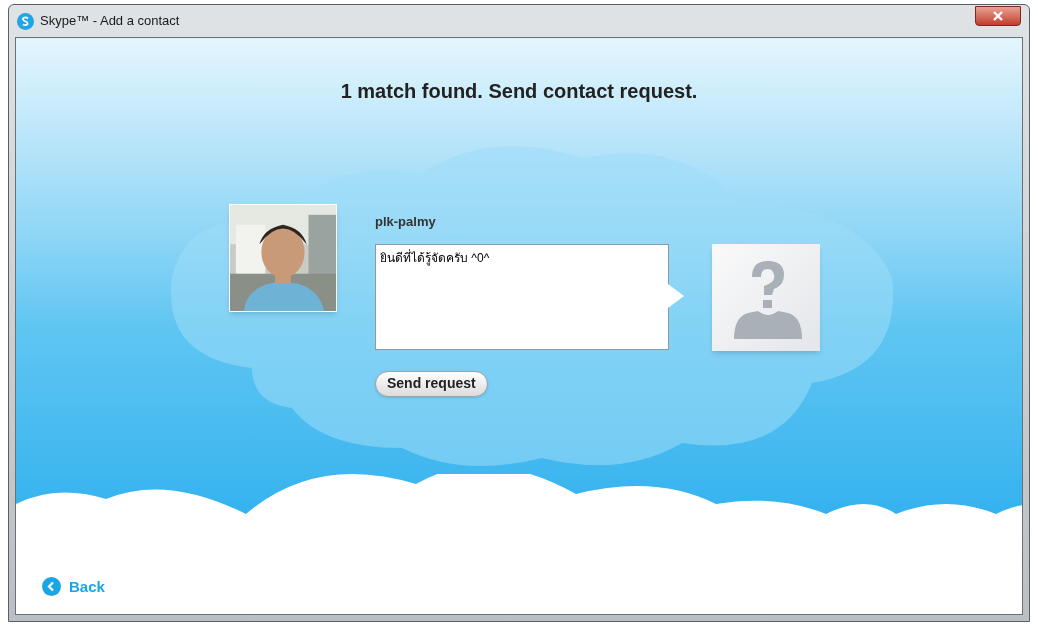  Describe the element at coordinates (110, 21) in the screenshot. I see `window-title: Skype™ - Add a contact` at that location.